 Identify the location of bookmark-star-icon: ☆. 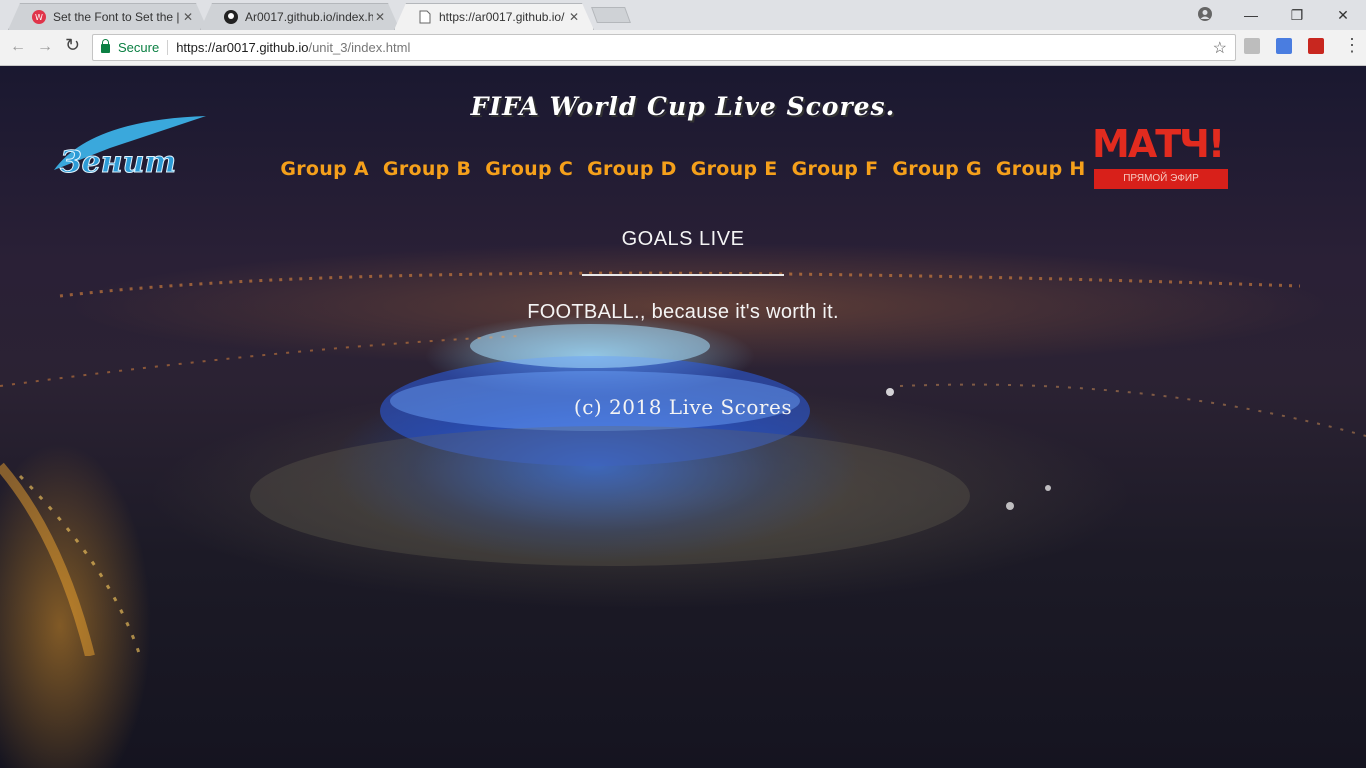
(1220, 48).